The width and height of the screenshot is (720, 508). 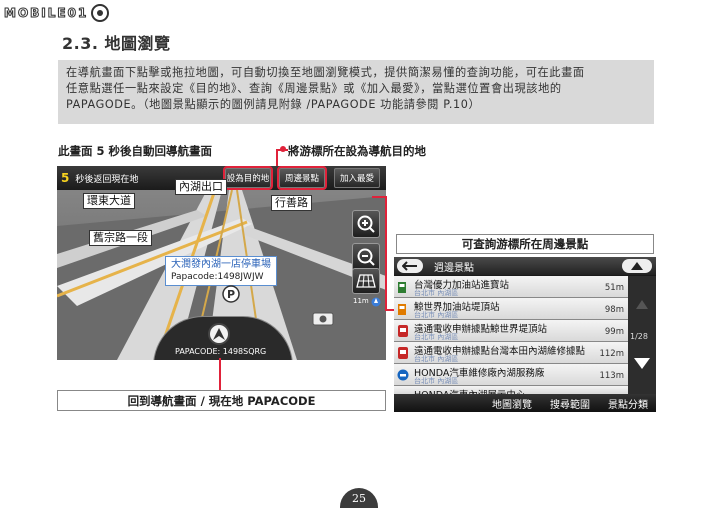 I want to click on map-view-toggle-button, so click(x=366, y=281).